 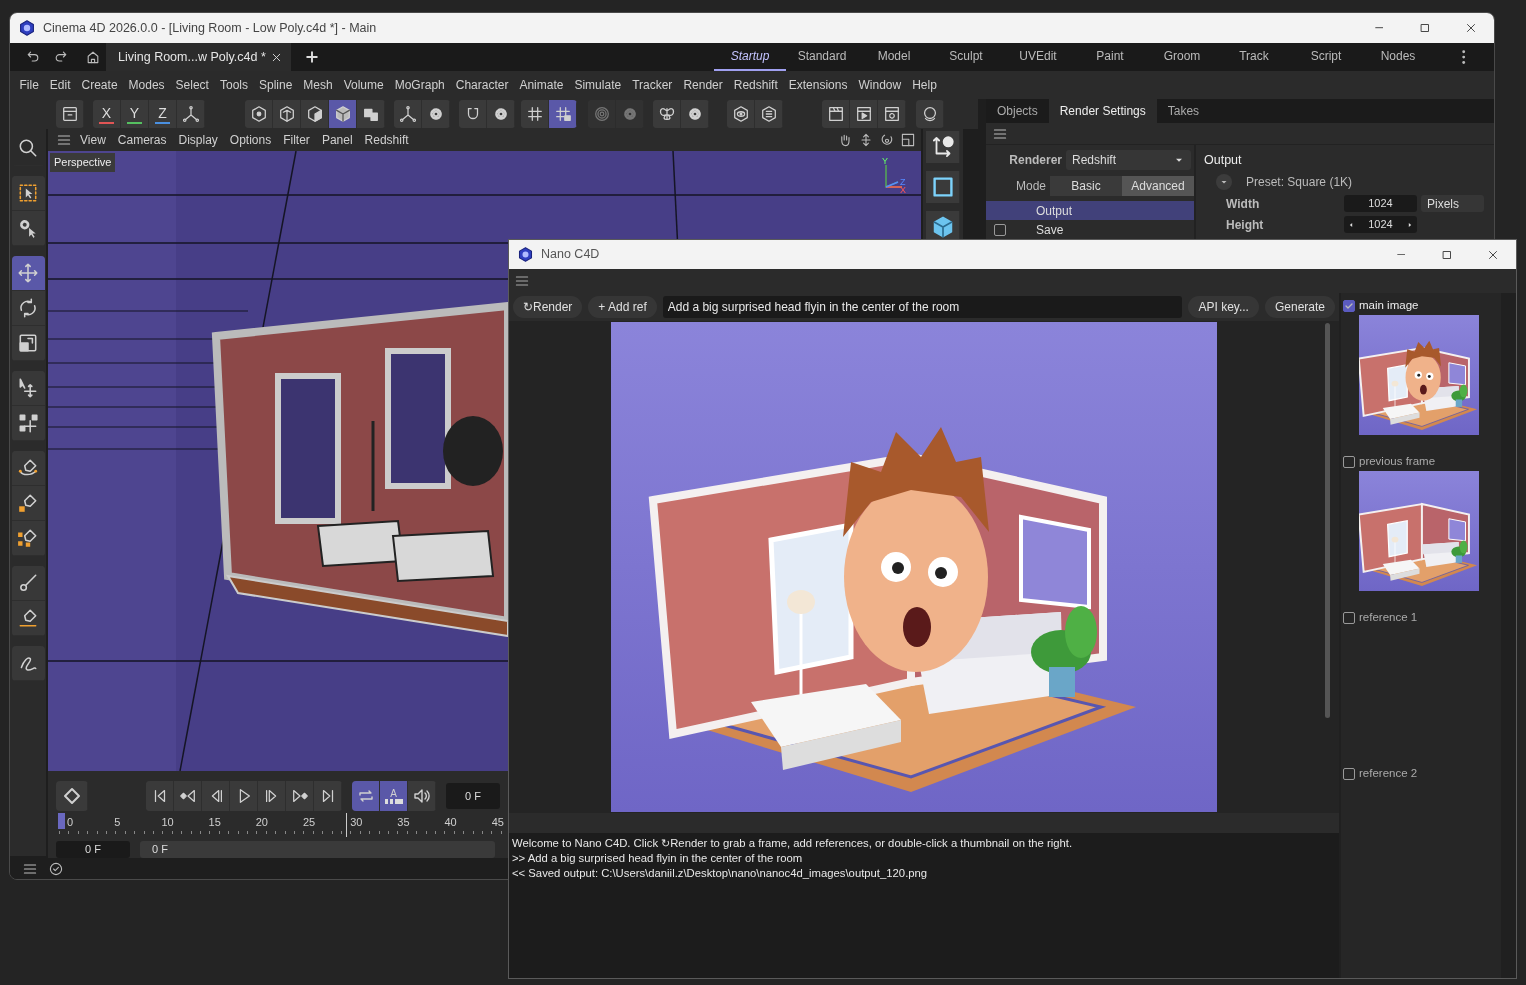 I want to click on search-icon, so click(x=28, y=148).